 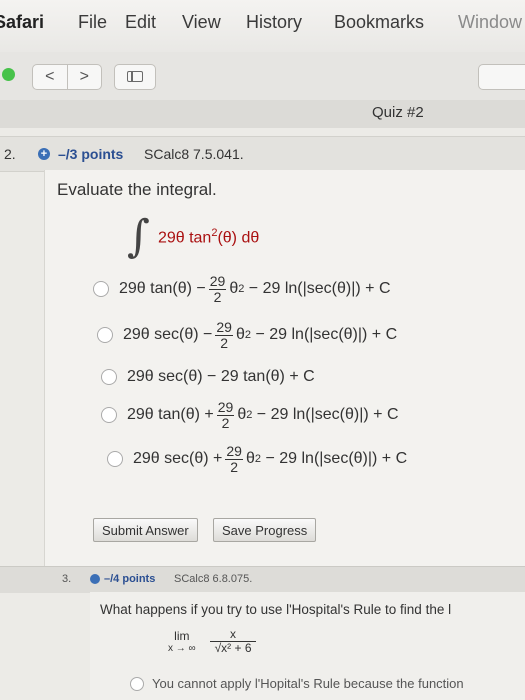 What do you see at coordinates (262, 76) in the screenshot?
I see `browser-toolbar: < >` at bounding box center [262, 76].